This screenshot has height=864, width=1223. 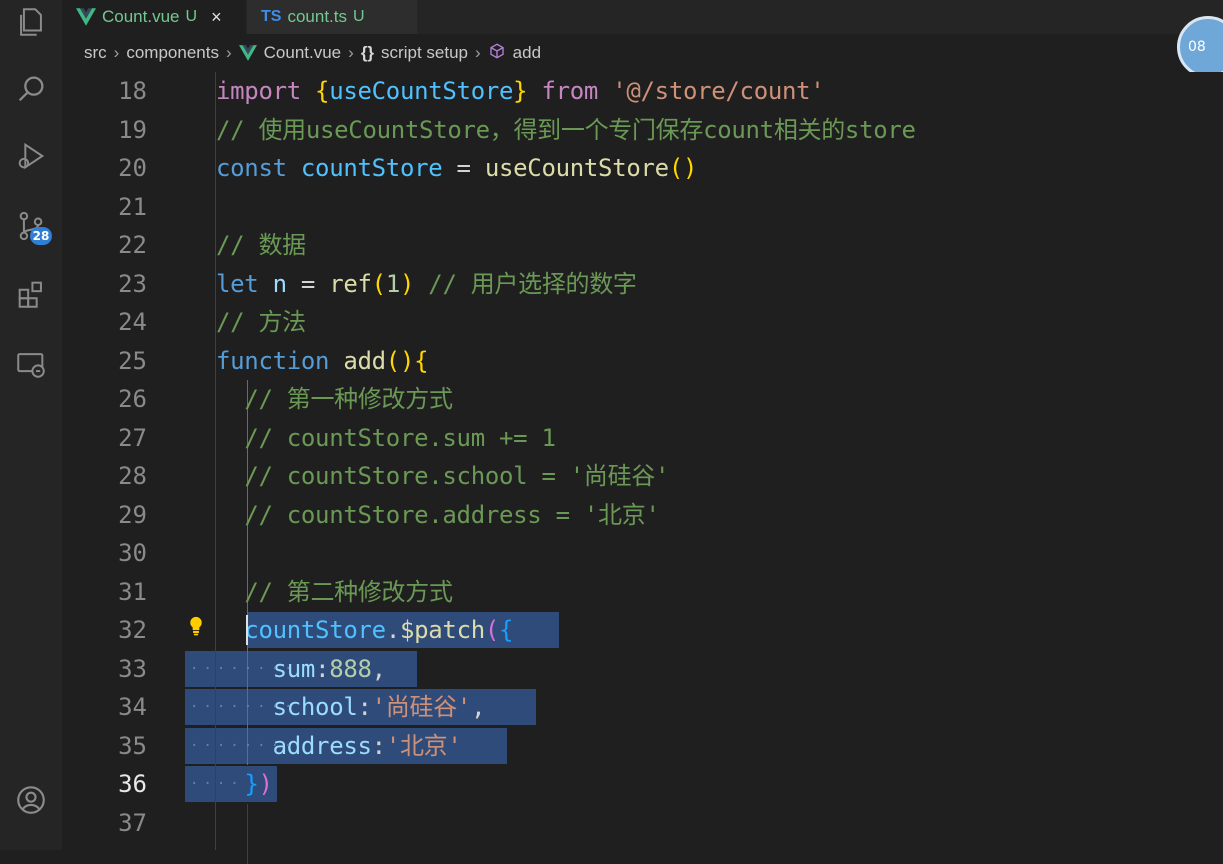 I want to click on line-number: 21, so click(x=132, y=206).